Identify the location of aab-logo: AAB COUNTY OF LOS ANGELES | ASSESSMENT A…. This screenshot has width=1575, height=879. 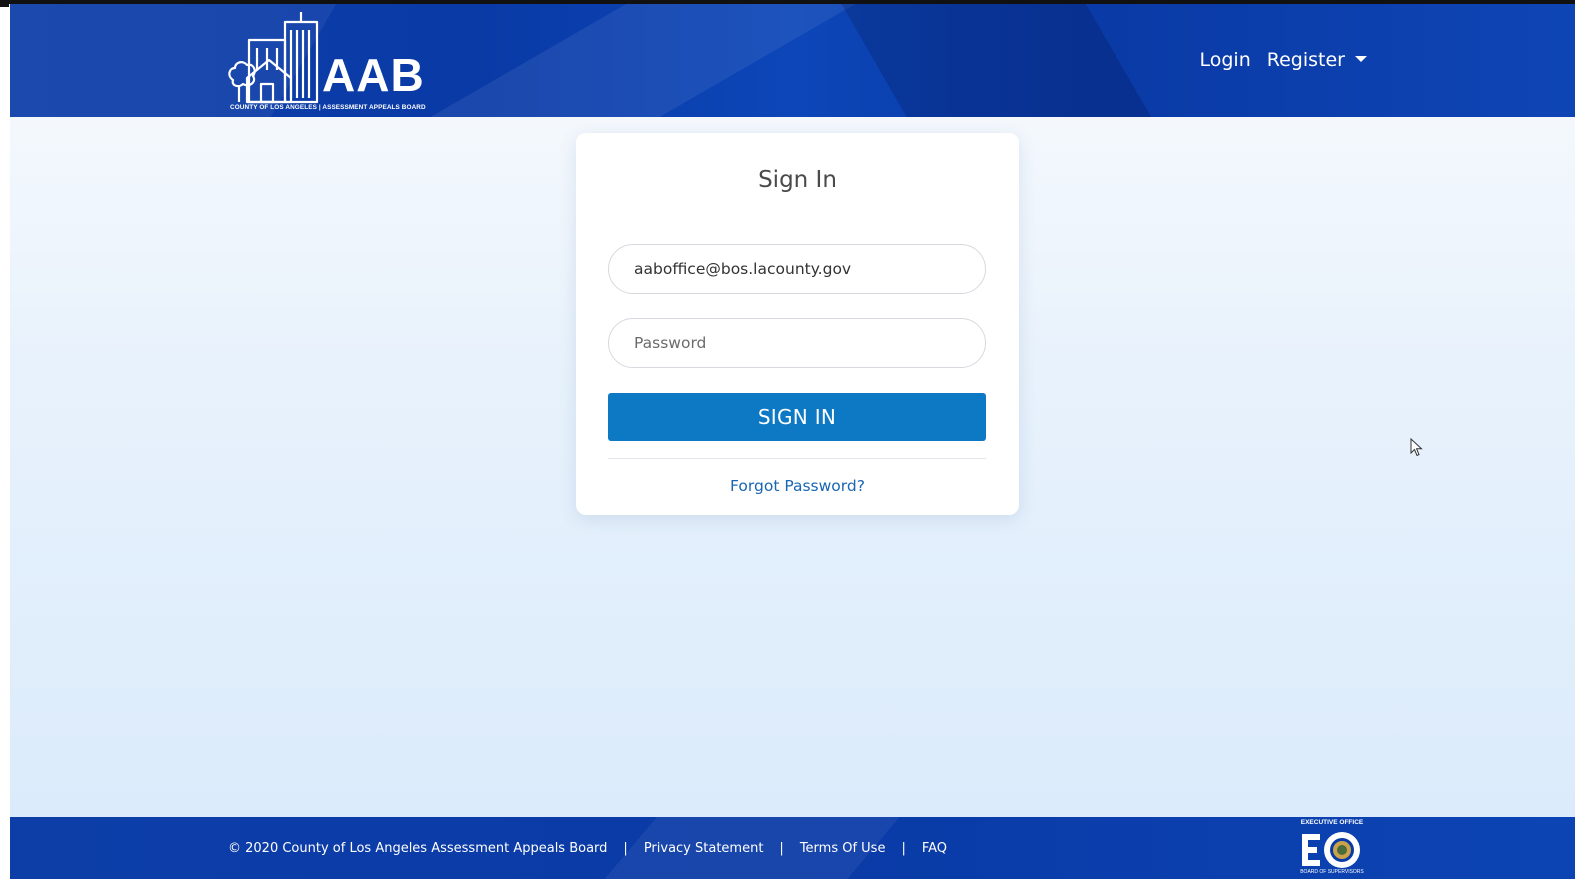
(326, 62).